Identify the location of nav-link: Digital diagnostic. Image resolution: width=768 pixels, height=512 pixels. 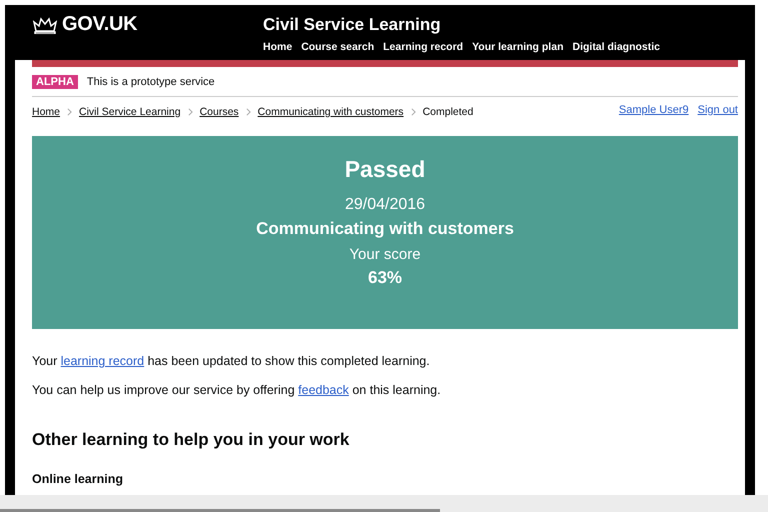
(616, 47).